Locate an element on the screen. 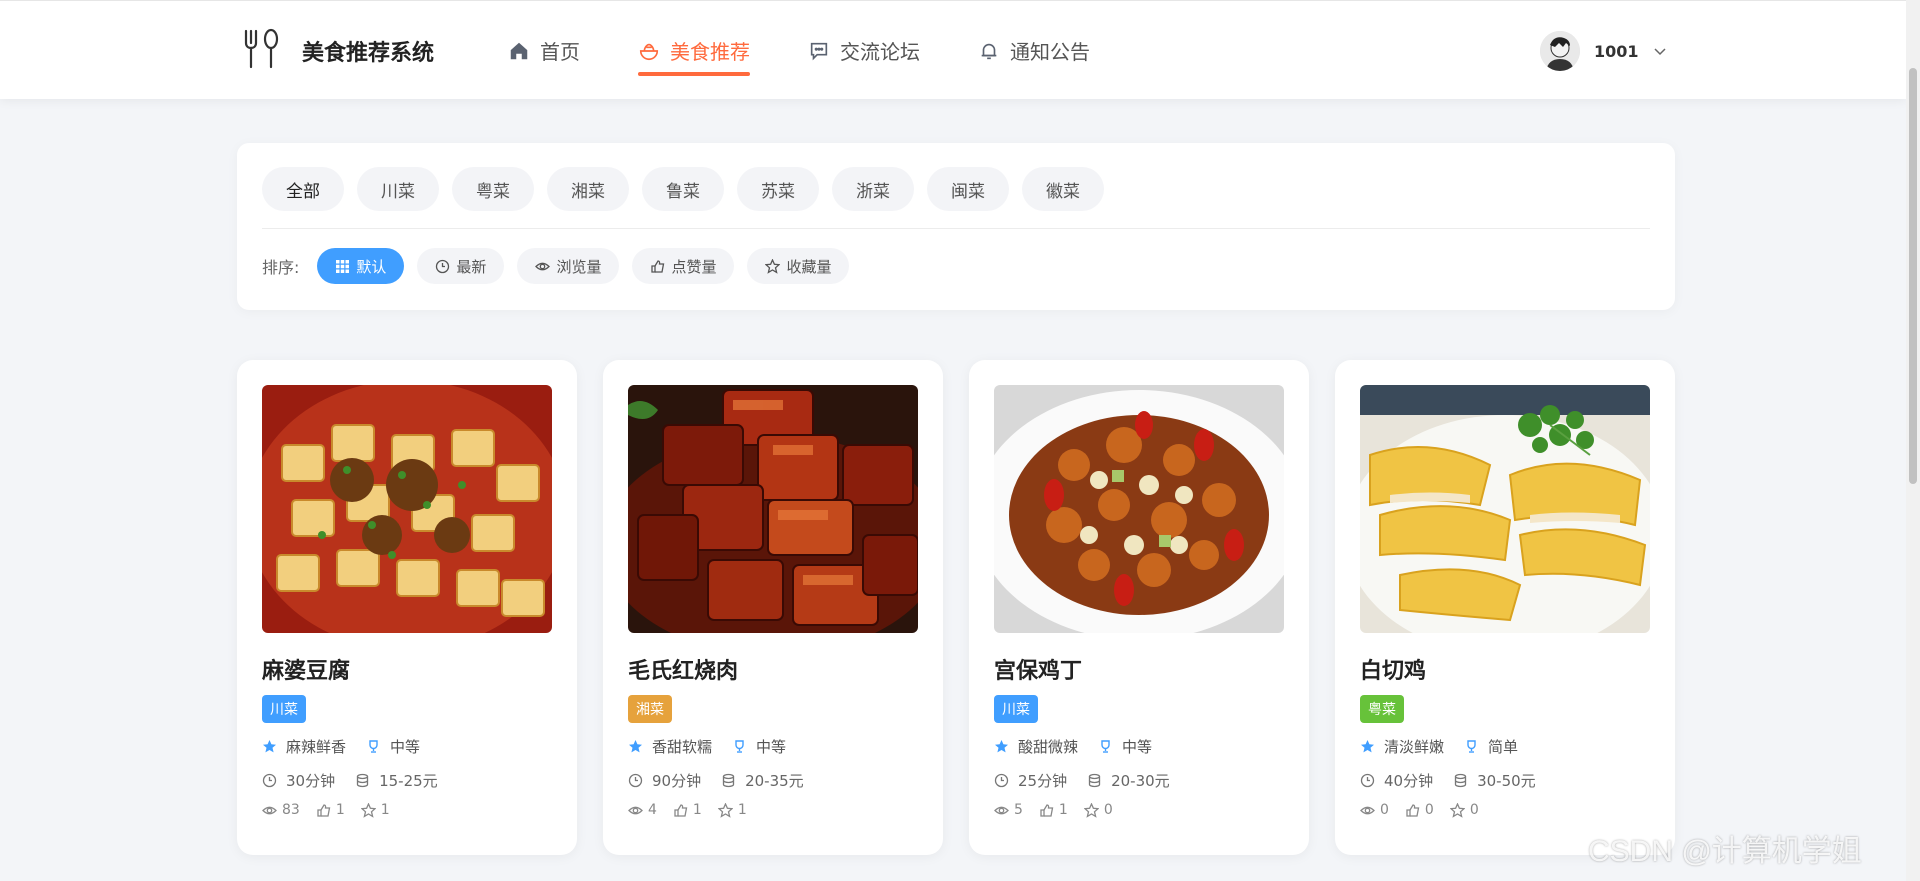  category-jiangsu: 苏菜 is located at coordinates (778, 189).